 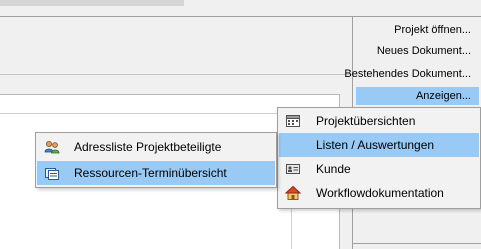 I want to click on menu-item-customer: Kunde, so click(x=379, y=169).